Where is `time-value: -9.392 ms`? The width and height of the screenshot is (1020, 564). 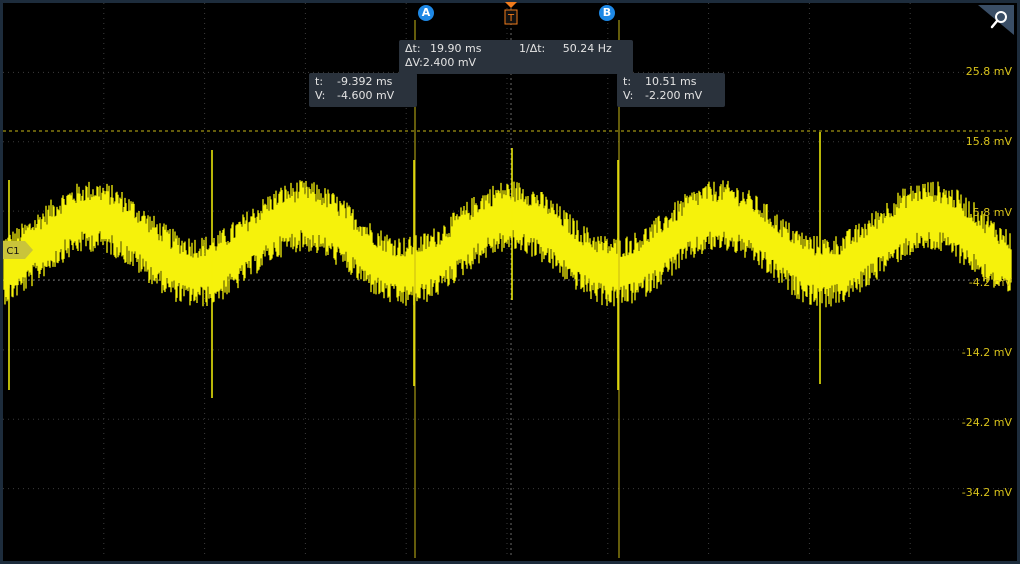 time-value: -9.392 ms is located at coordinates (365, 81).